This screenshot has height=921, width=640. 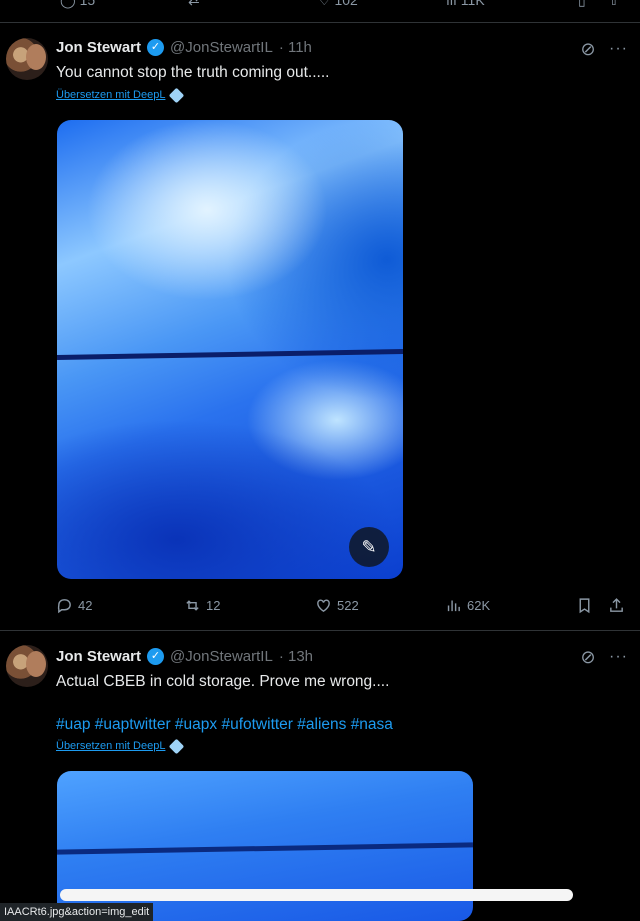 I want to click on previous-tweet-actions: ◯ 15 ⇄ ♡ 102 ılı 11K ▯ ⇧, so click(x=320, y=11).